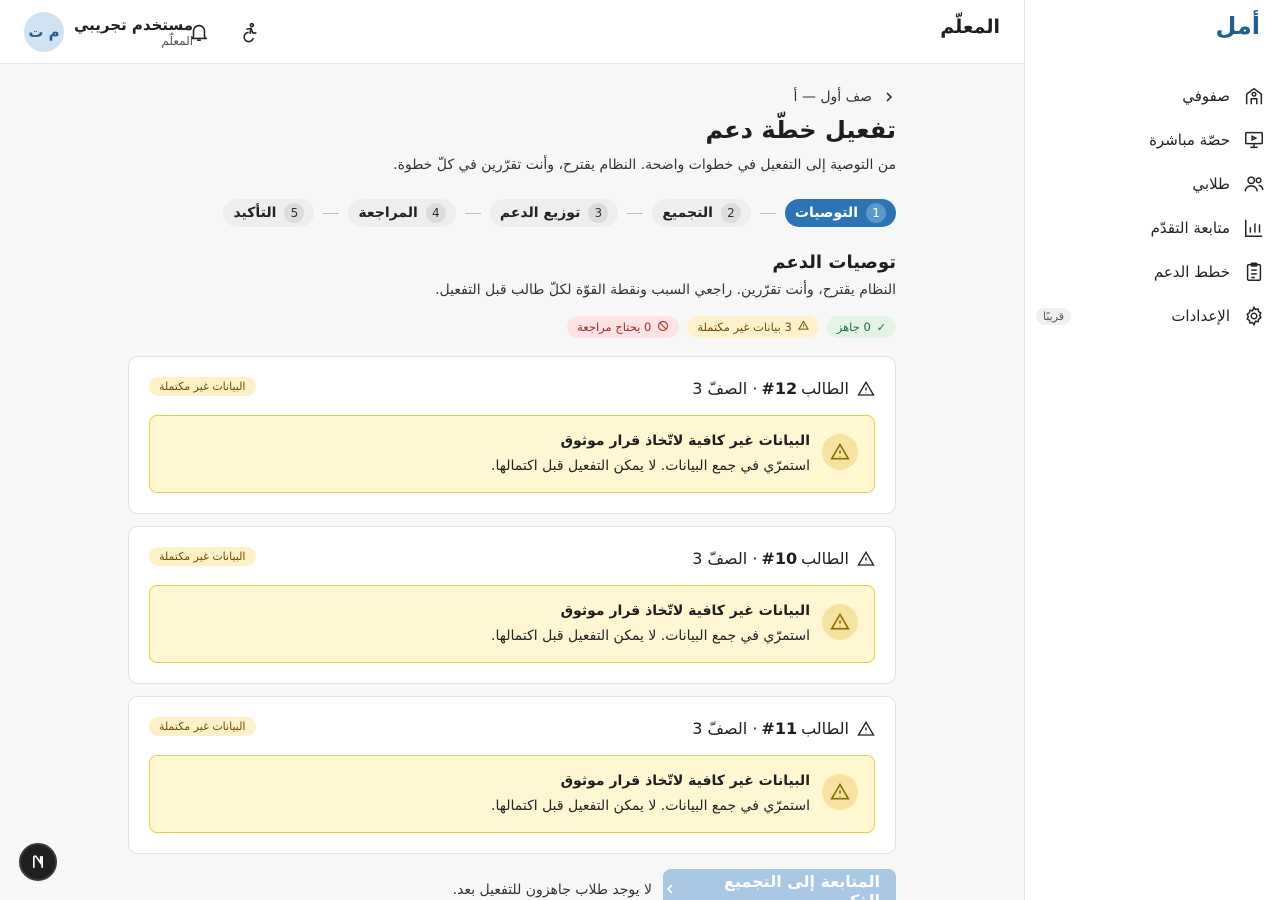  Describe the element at coordinates (1254, 140) in the screenshot. I see `presentation-icon` at that location.